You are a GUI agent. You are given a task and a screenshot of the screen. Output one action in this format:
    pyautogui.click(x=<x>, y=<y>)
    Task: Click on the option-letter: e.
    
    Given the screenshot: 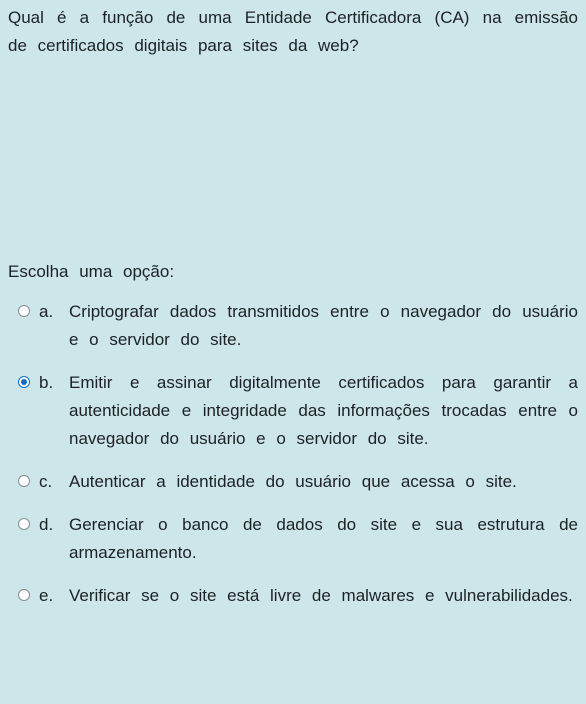 What is the action you would take?
    pyautogui.click(x=46, y=595)
    